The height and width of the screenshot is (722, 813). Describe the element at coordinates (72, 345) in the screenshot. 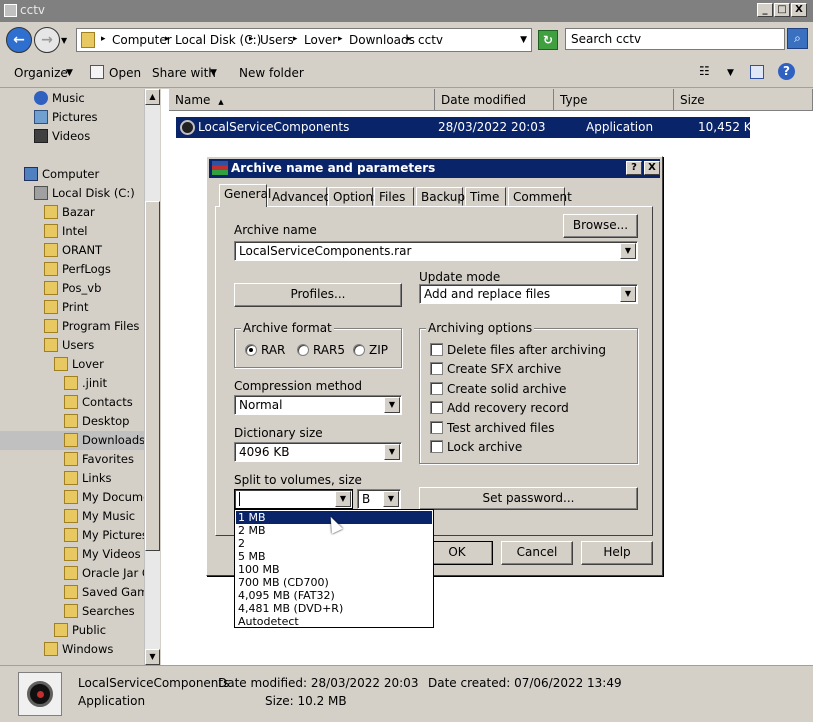

I see `nav-item-users: Users` at that location.